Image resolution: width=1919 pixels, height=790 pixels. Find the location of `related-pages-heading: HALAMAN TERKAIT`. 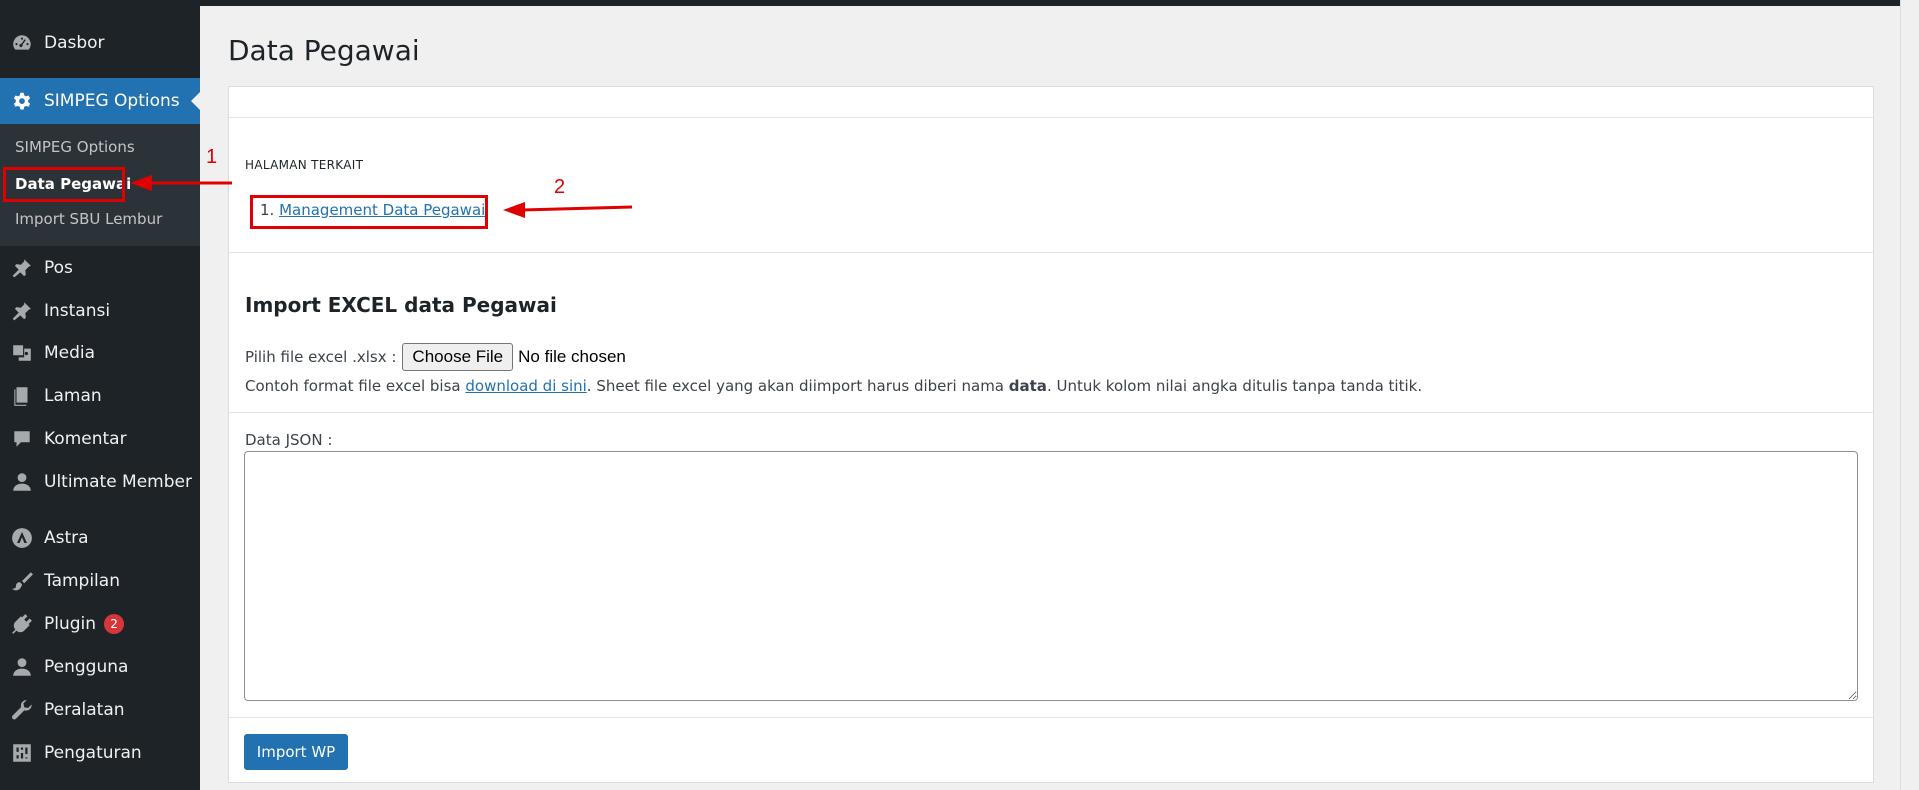

related-pages-heading: HALAMAN TERKAIT is located at coordinates (304, 165).